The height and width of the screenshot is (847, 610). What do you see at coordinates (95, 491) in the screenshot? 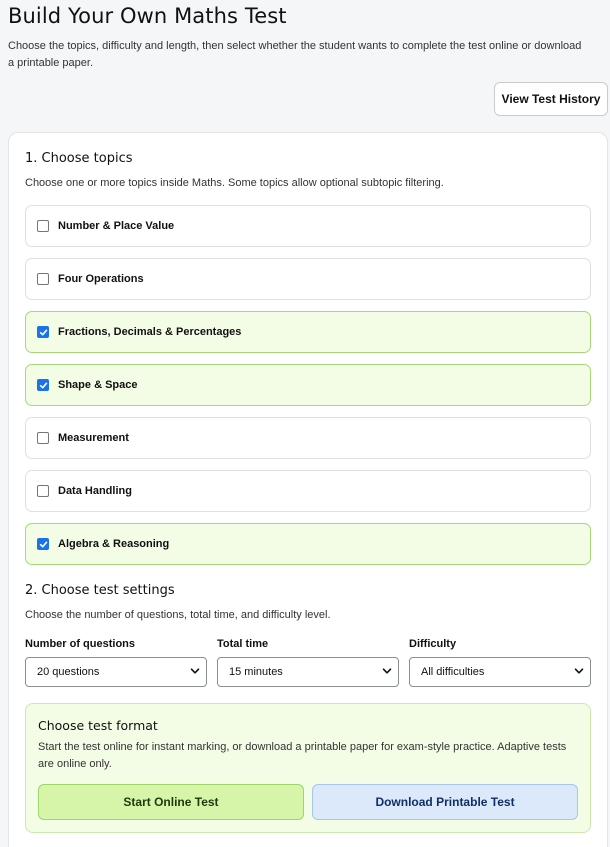
I see `topic-label: Data Handling` at bounding box center [95, 491].